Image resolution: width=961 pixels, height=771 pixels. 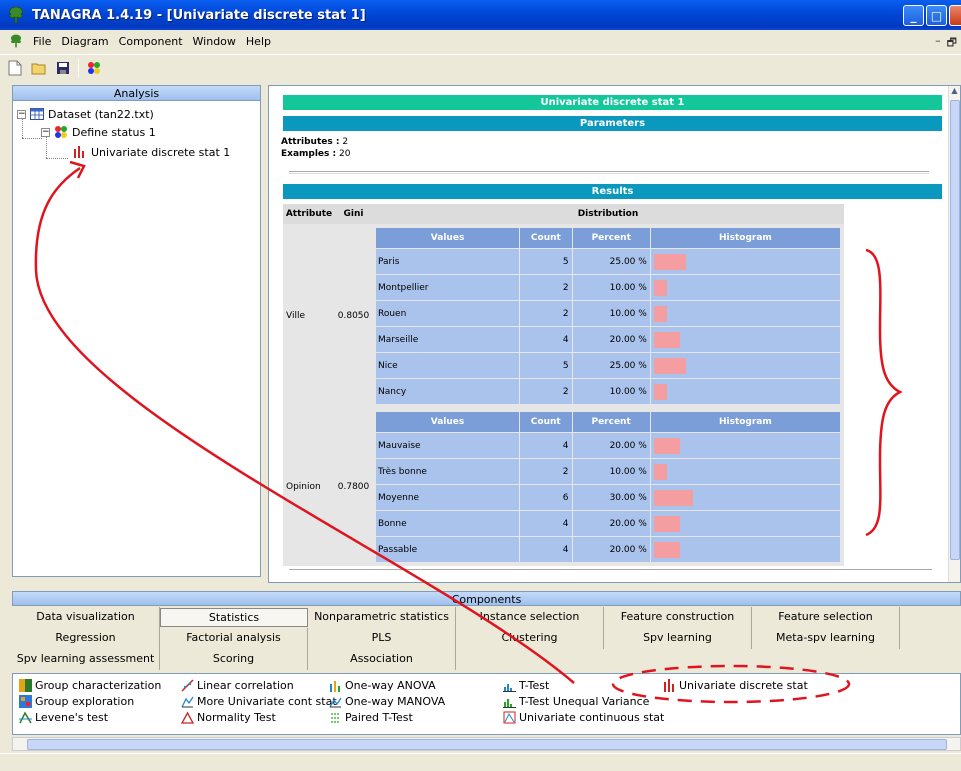 What do you see at coordinates (309, 214) in the screenshot?
I see `attribute-header: Attribute` at bounding box center [309, 214].